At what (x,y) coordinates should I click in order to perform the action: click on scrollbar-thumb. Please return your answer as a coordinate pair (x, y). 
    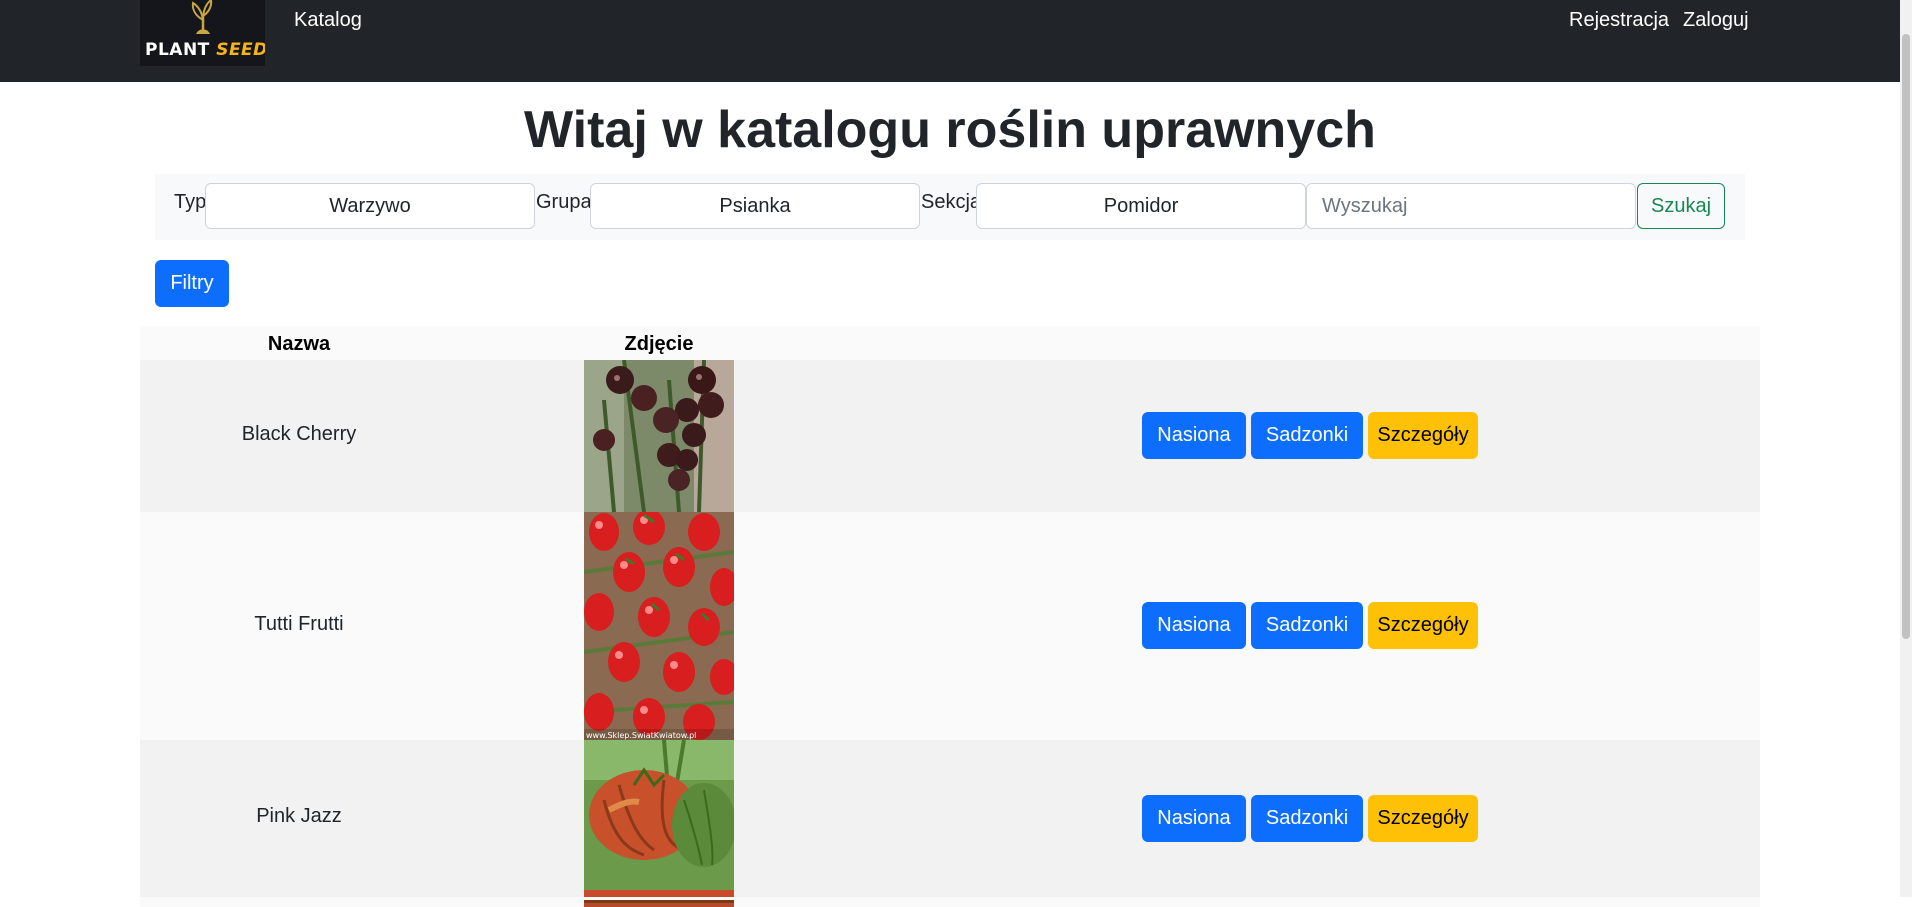
    Looking at the image, I should click on (1906, 336).